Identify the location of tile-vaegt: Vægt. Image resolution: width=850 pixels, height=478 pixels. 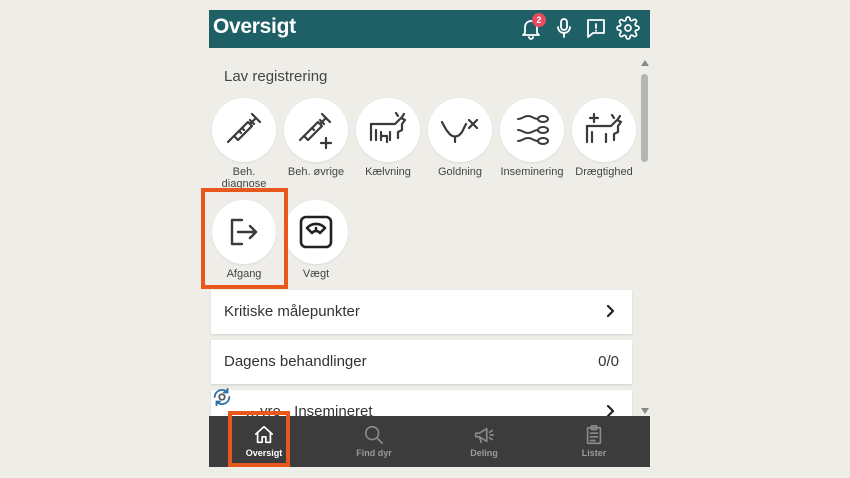
(316, 240).